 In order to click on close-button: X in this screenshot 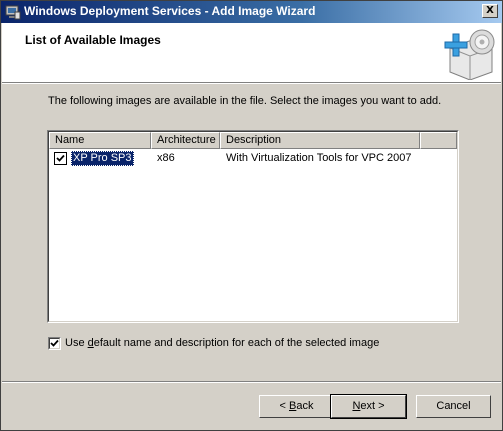, I will do `click(490, 11)`.